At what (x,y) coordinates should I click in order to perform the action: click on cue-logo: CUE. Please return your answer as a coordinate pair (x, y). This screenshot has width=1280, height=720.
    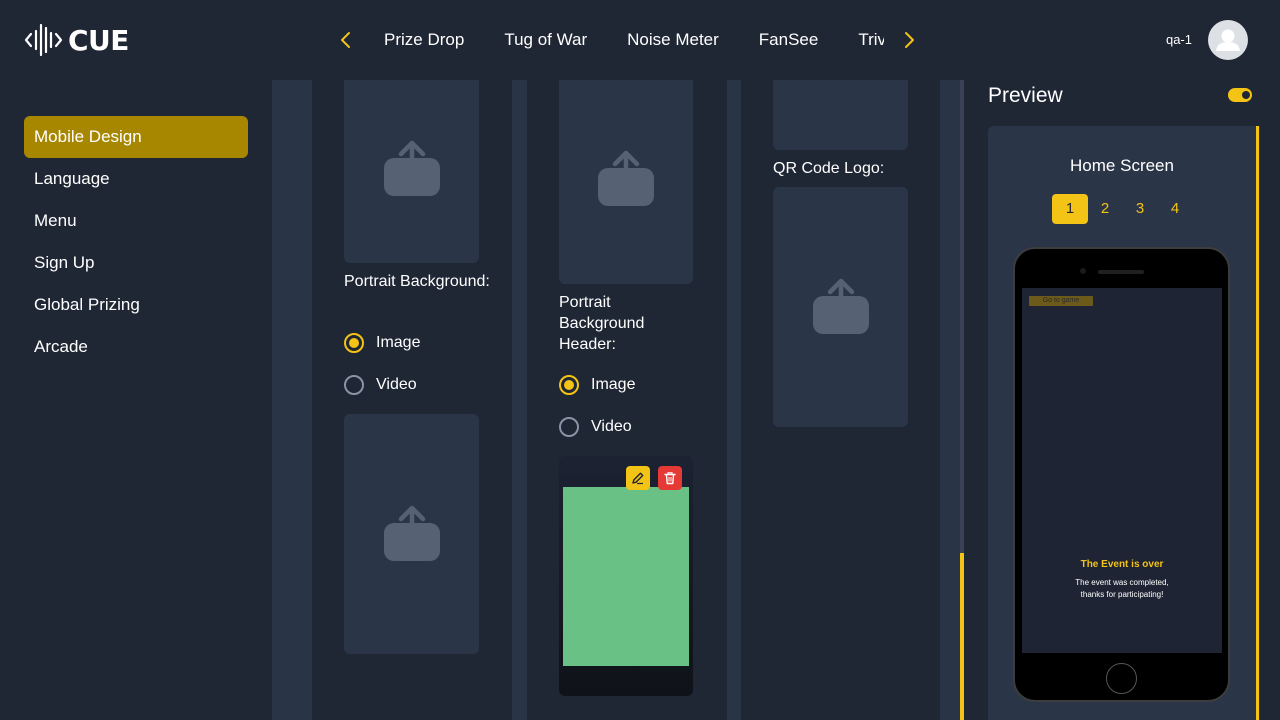
    Looking at the image, I should click on (76, 40).